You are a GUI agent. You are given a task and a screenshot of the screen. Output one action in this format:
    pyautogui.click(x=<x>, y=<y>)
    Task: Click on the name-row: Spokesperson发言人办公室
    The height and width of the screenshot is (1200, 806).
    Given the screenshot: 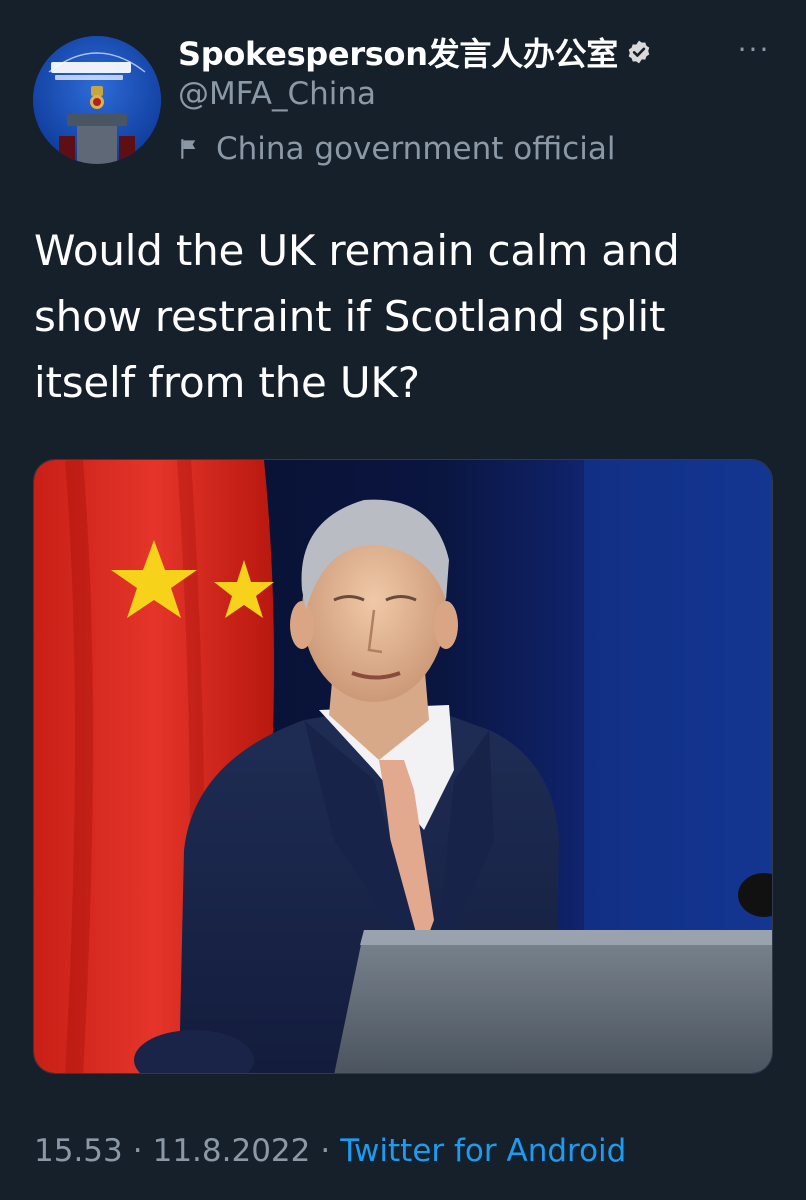 What is the action you would take?
    pyautogui.click(x=415, y=52)
    